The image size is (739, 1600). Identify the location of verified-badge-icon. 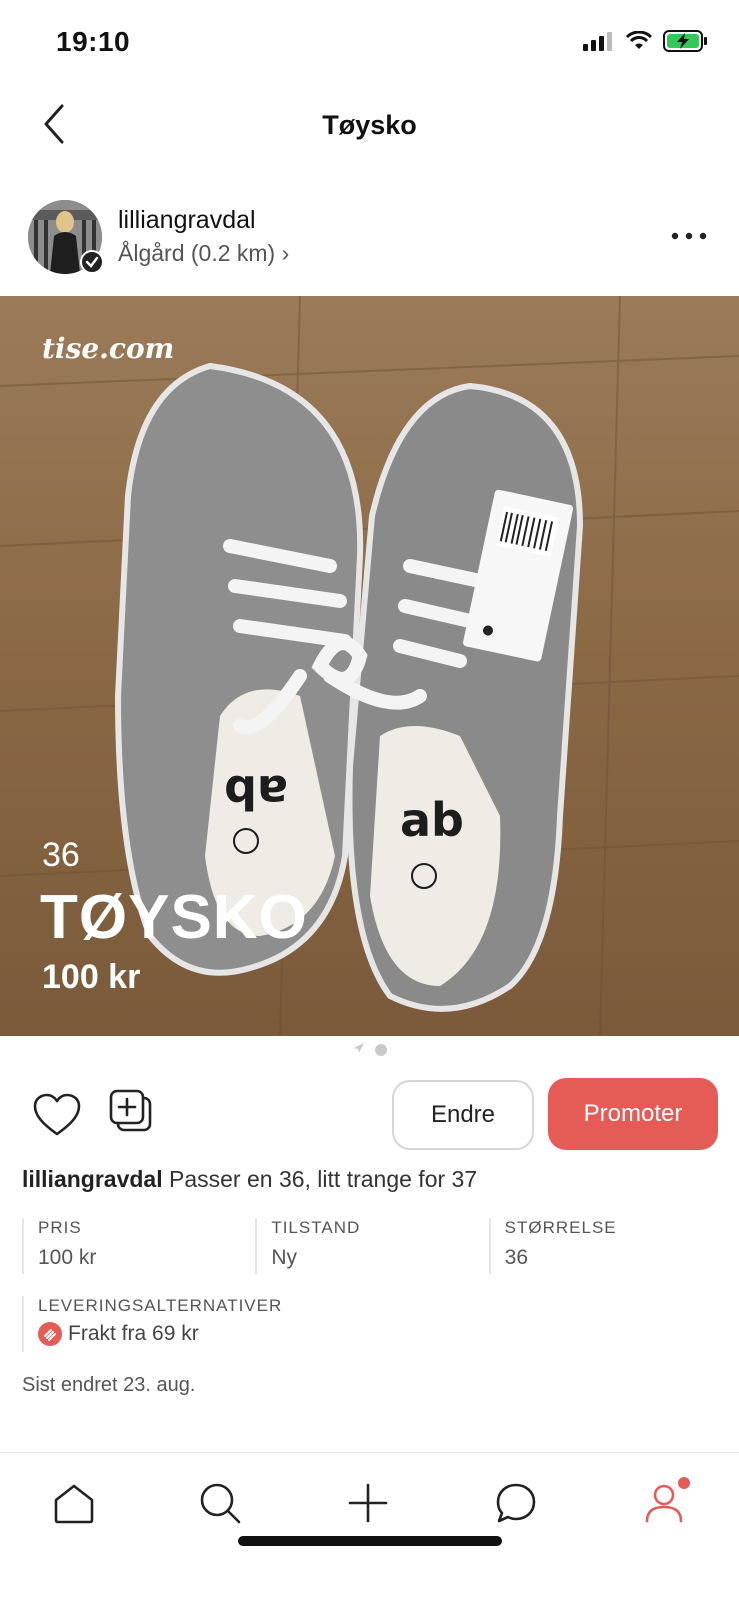
(92, 262).